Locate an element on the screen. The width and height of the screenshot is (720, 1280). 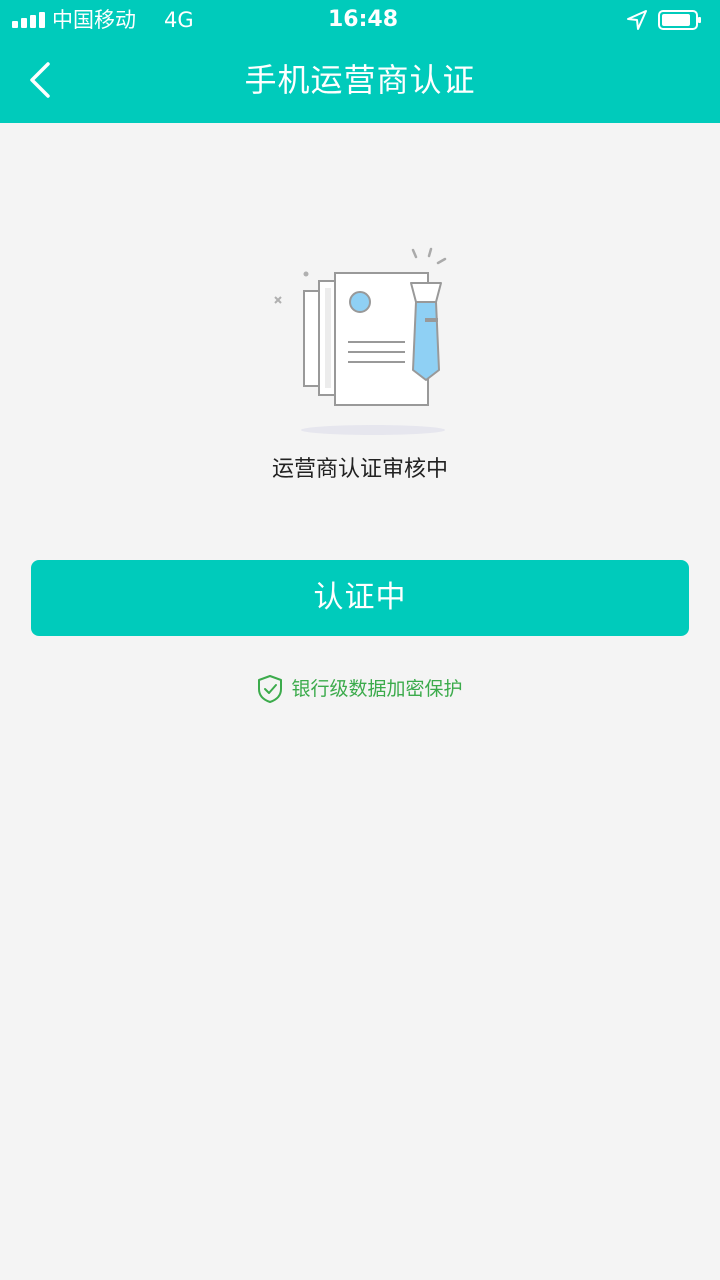
location-arrow-icon is located at coordinates (637, 20).